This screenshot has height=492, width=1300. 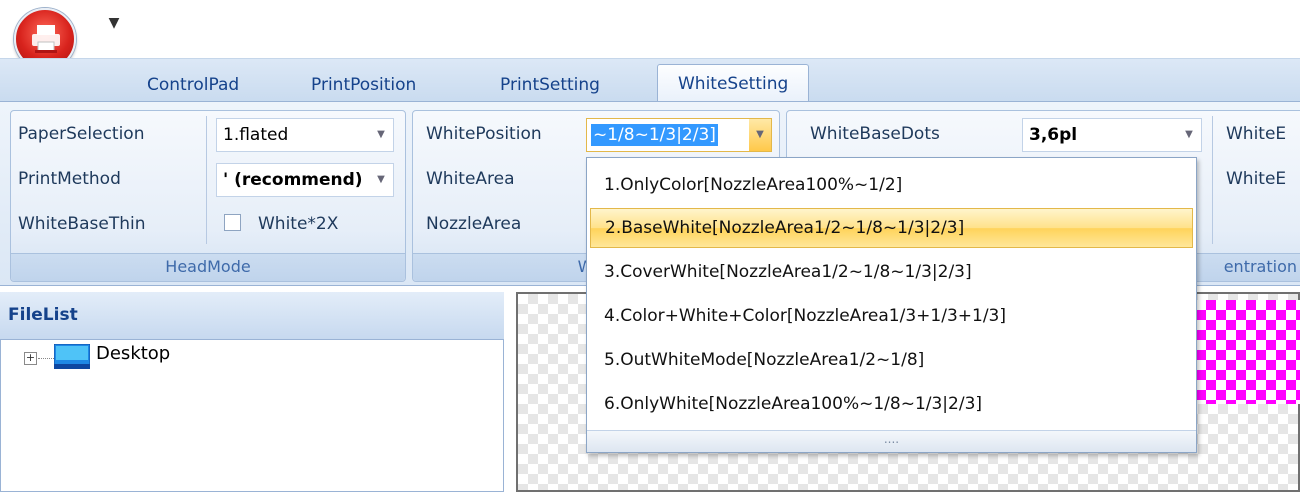 I want to click on paper-selection-value: 1.flated, so click(x=256, y=135).